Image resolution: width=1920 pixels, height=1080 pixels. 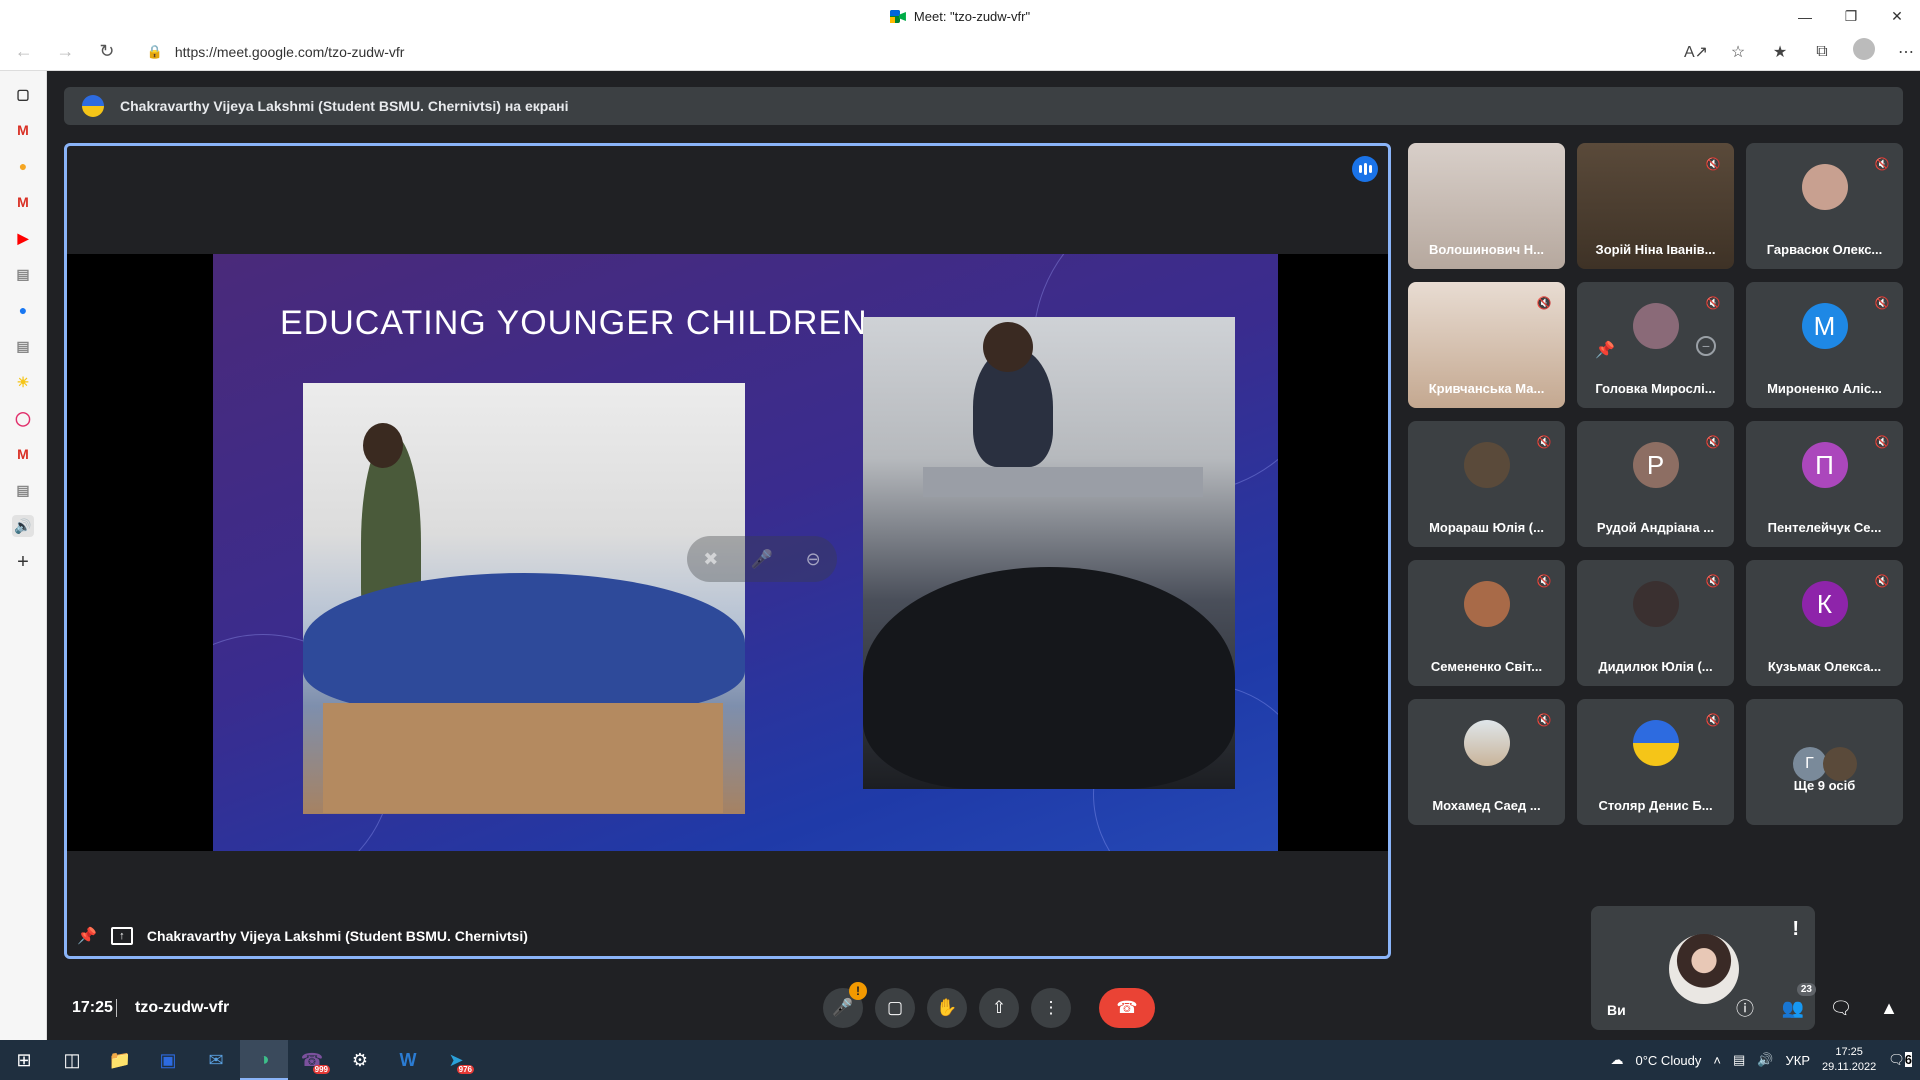 What do you see at coordinates (23, 526) in the screenshot?
I see `speaker-icon: 🔊` at bounding box center [23, 526].